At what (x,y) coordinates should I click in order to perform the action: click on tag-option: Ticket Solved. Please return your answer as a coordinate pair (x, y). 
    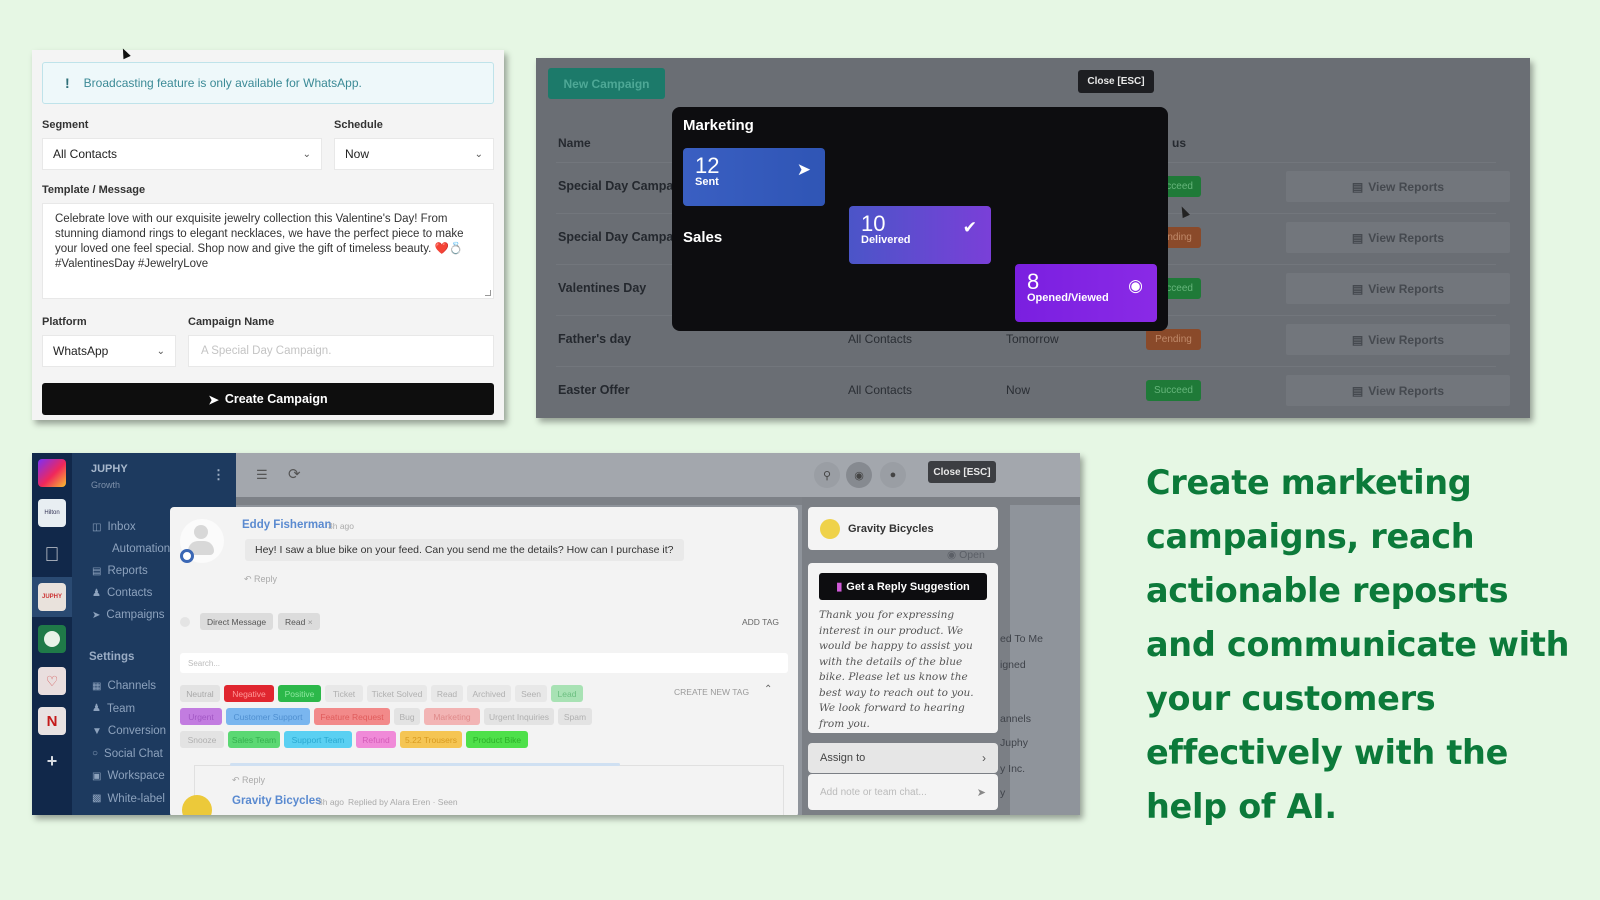
    Looking at the image, I should click on (397, 693).